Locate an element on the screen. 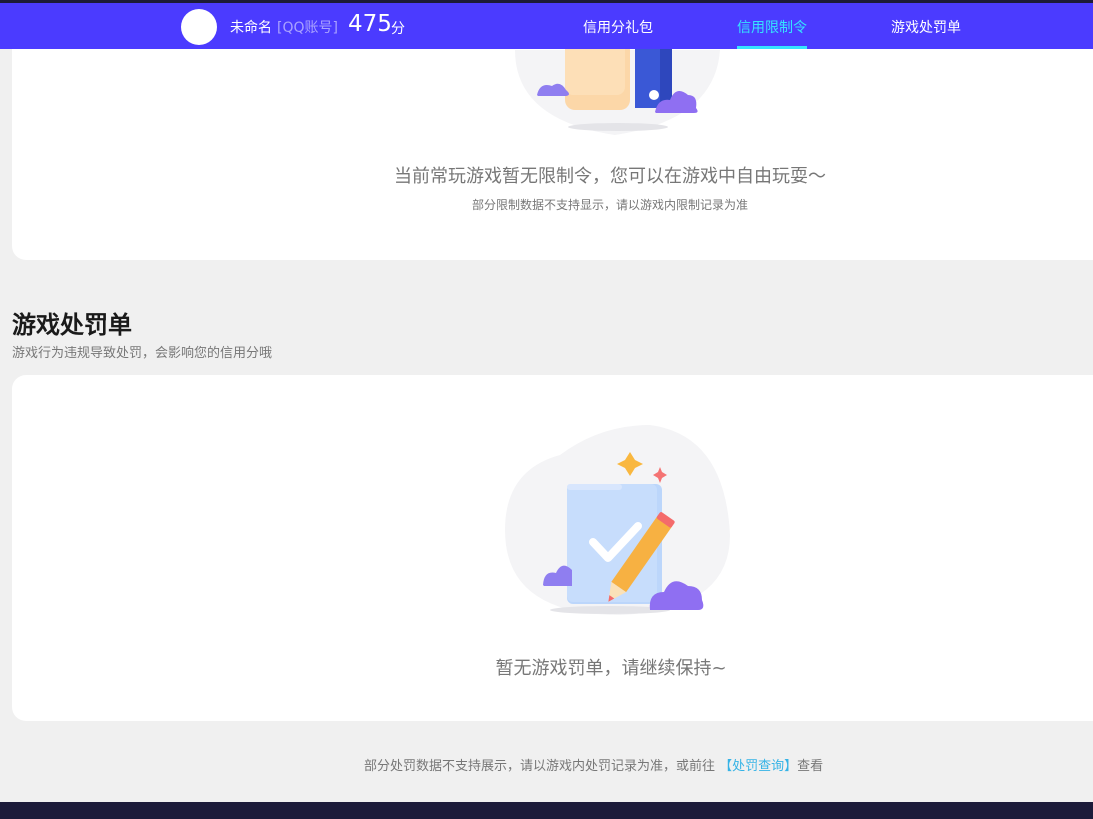 The image size is (1093, 819). penalty-section-title: 游戏处罚单 is located at coordinates (72, 325).